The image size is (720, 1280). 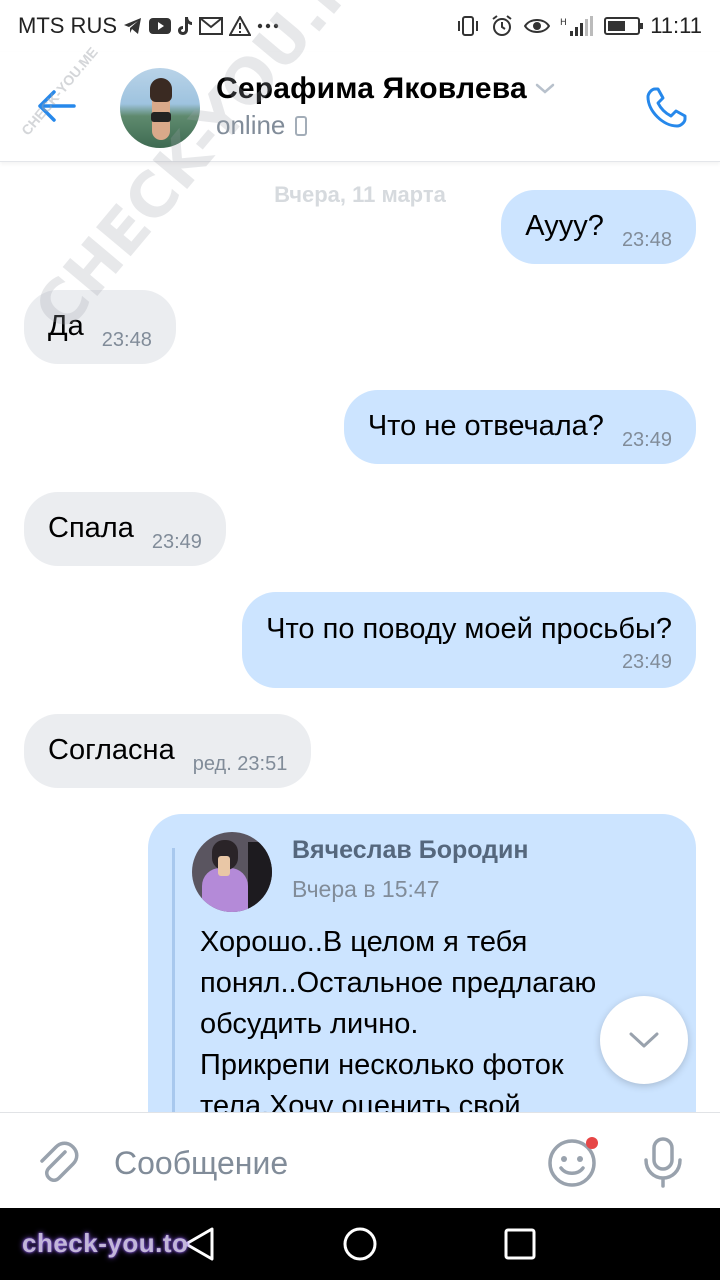 I want to click on message-text: Да, so click(x=66, y=326).